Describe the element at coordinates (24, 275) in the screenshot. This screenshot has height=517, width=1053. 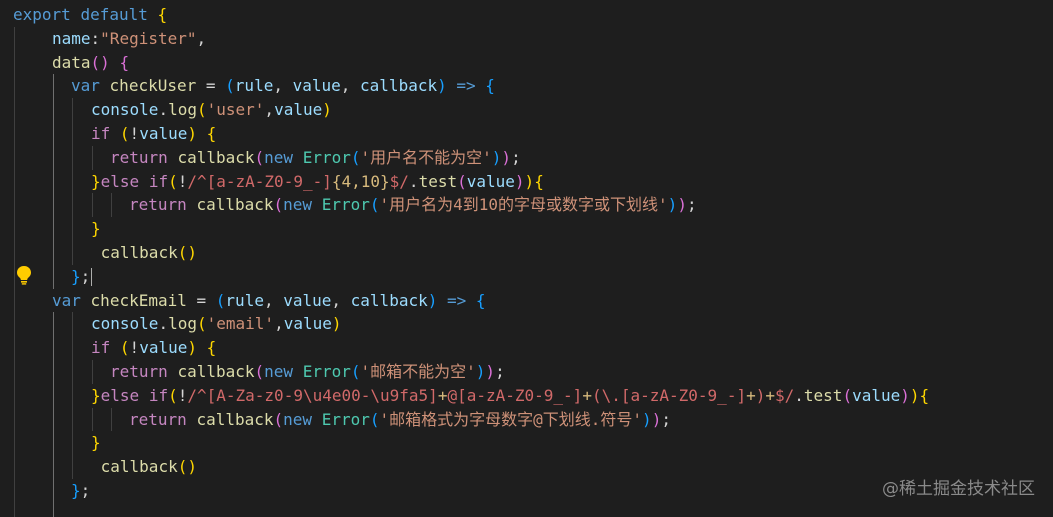
I see `lightbulb-icon` at that location.